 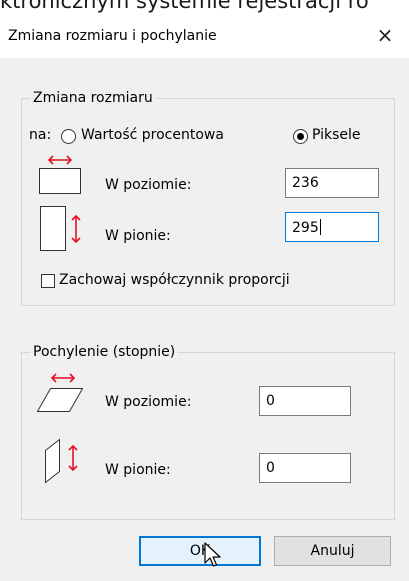 What do you see at coordinates (212, 554) in the screenshot?
I see `mouse-pointer-icon` at bounding box center [212, 554].